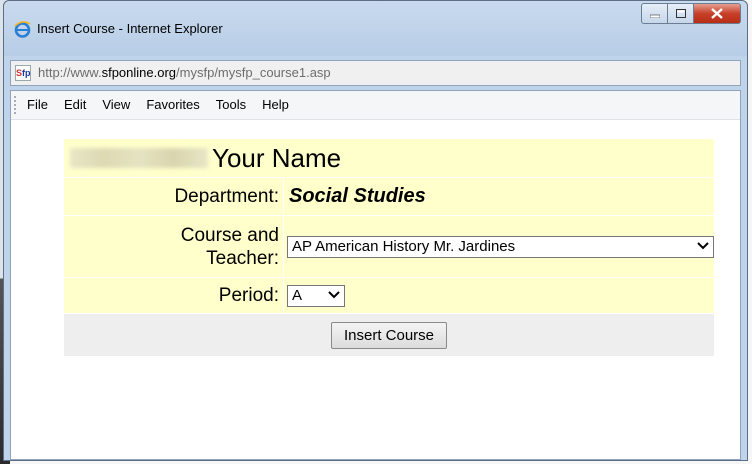 The image size is (752, 464). Describe the element at coordinates (277, 157) in the screenshot. I see `your-name-label: Your Name` at that location.